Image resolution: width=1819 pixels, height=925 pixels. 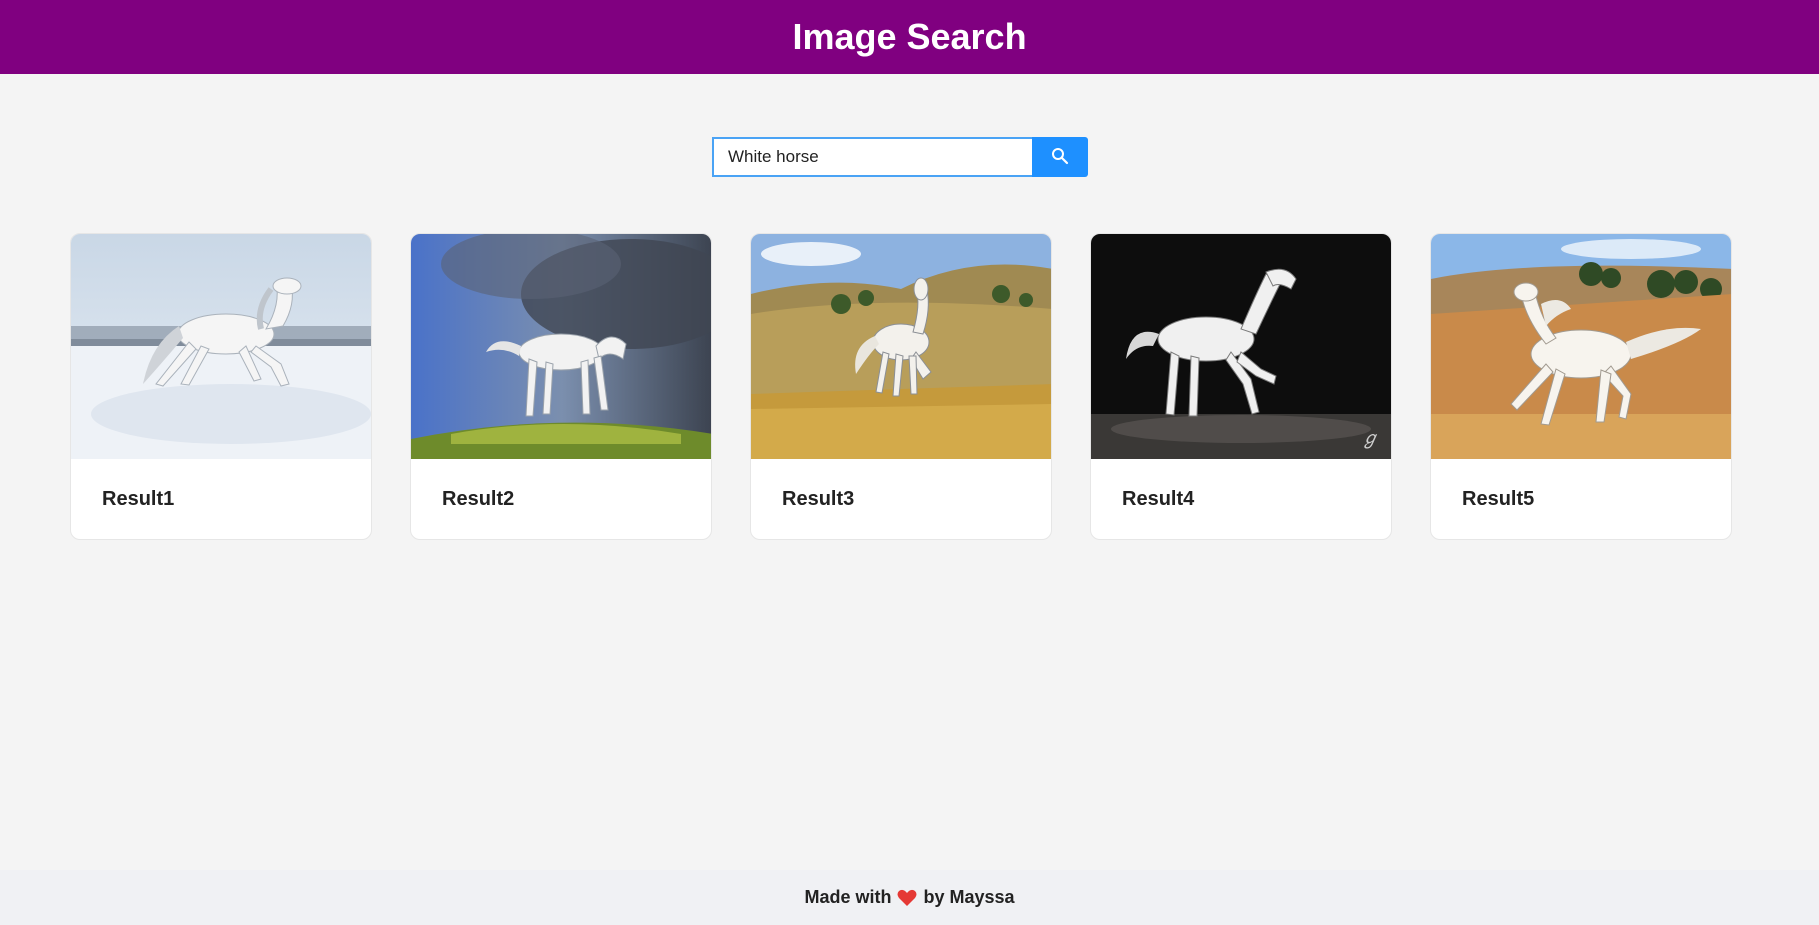 I want to click on footer-suffix: by Mayssa, so click(x=969, y=897).